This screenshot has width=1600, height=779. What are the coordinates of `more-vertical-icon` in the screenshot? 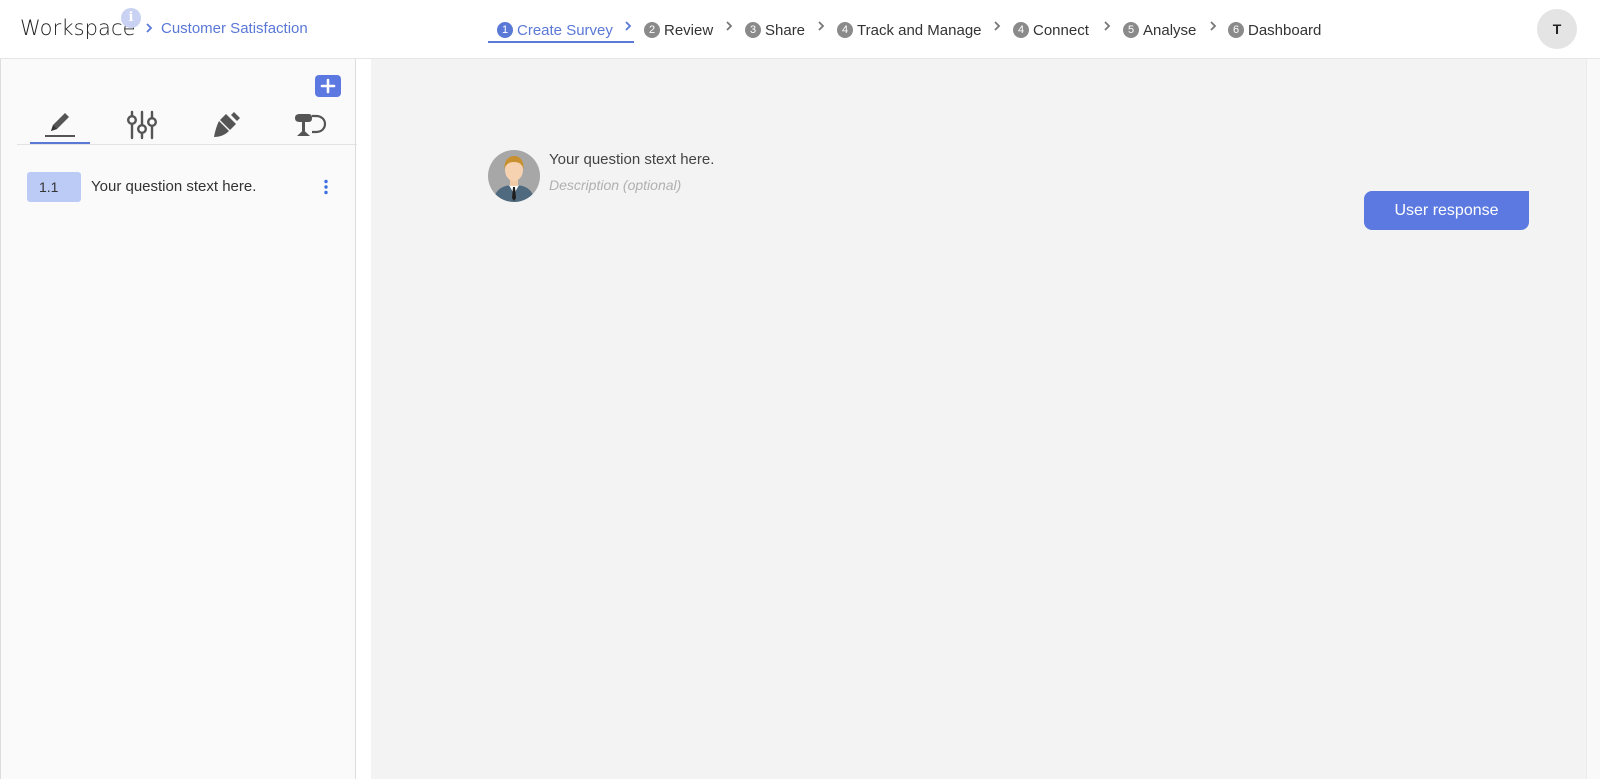 It's located at (326, 187).